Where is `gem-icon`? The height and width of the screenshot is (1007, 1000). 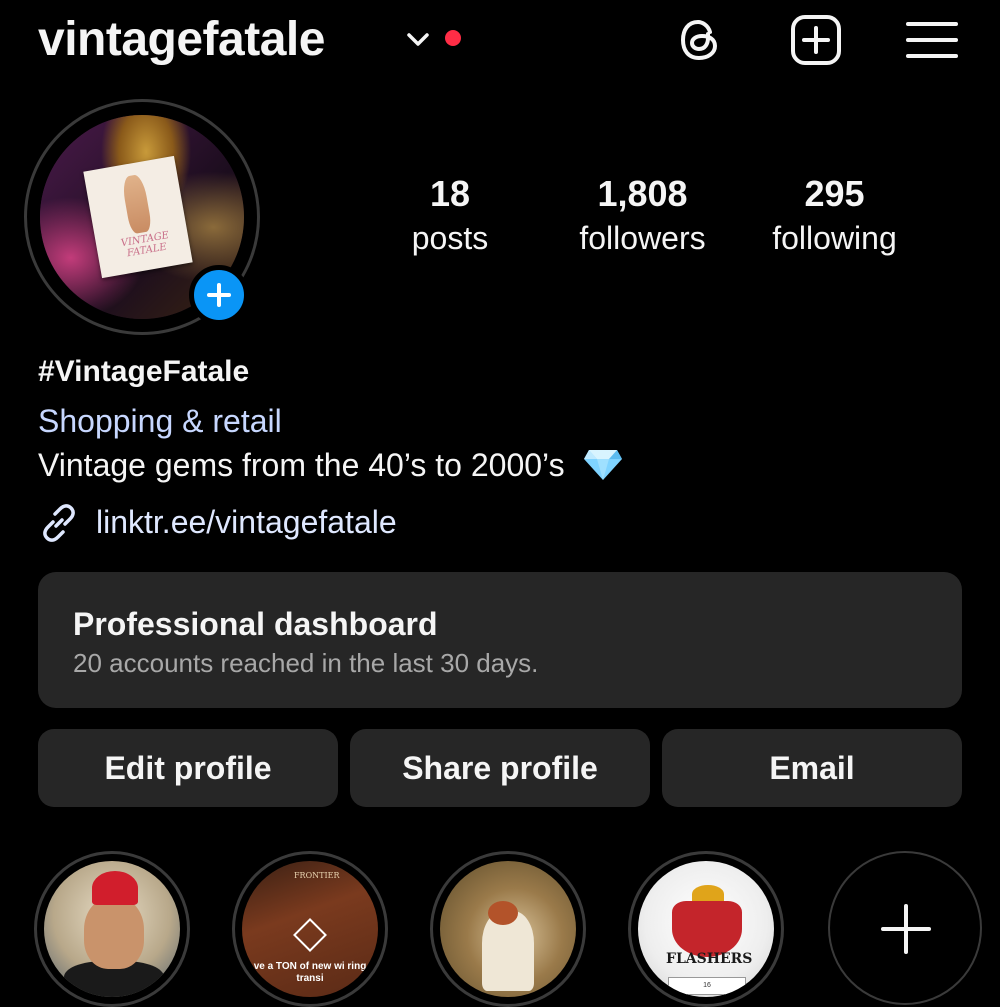
gem-icon is located at coordinates (603, 465).